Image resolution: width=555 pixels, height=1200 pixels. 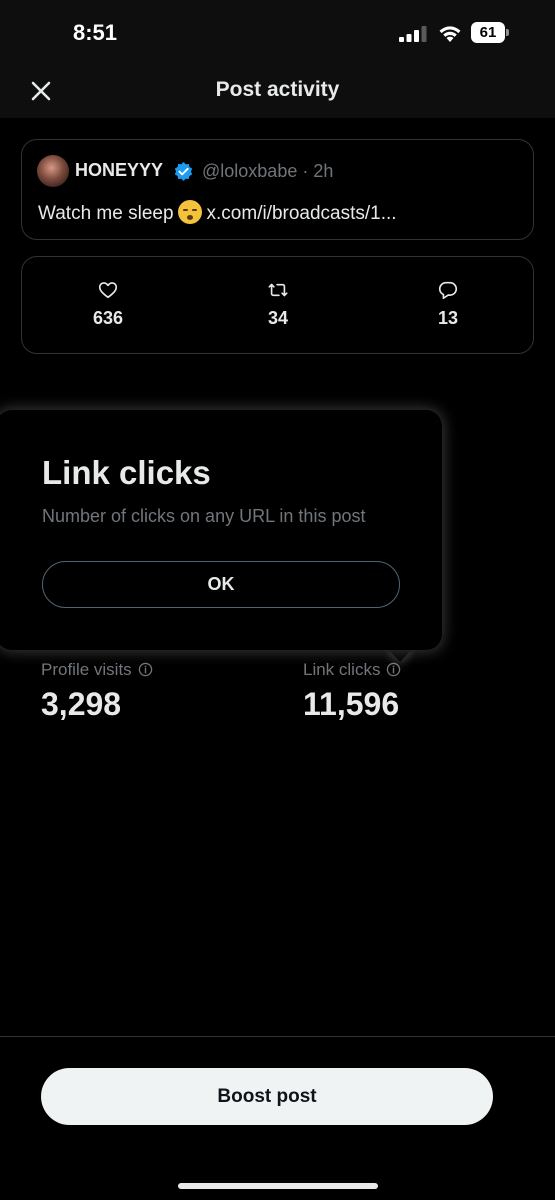 What do you see at coordinates (278, 318) in the screenshot?
I see `reposts-count: 34` at bounding box center [278, 318].